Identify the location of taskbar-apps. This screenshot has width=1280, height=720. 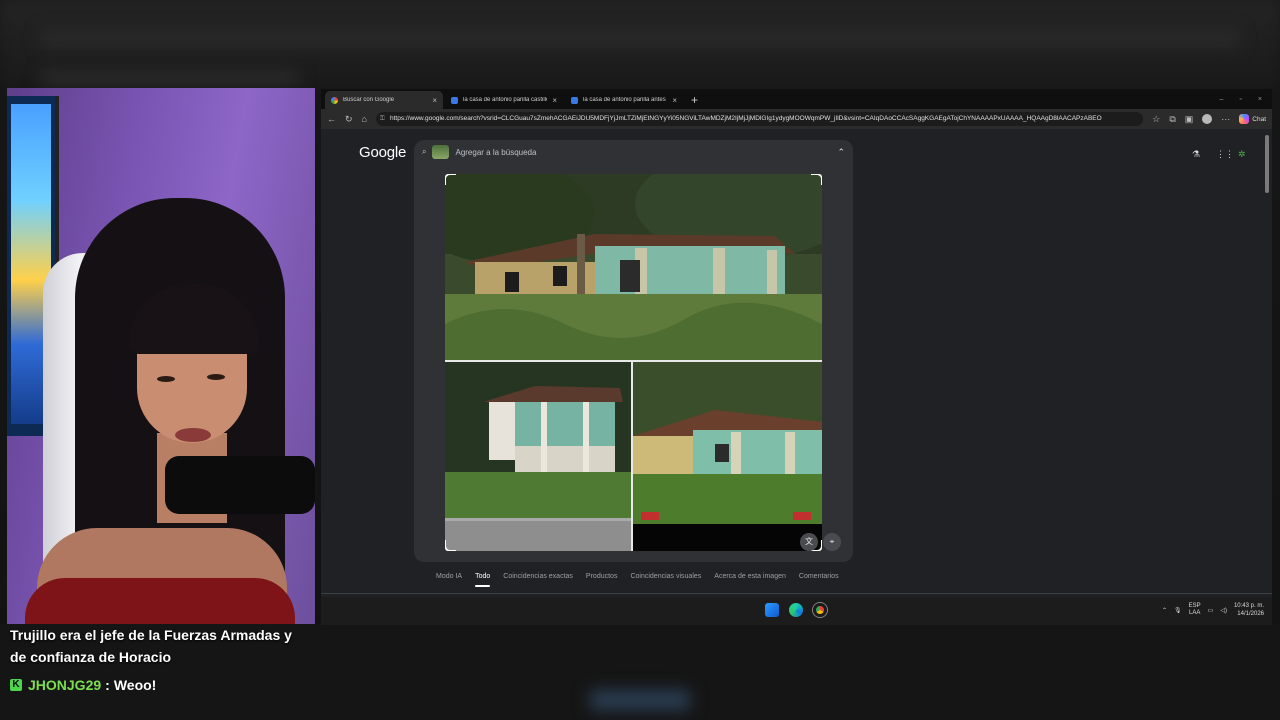
(796, 610).